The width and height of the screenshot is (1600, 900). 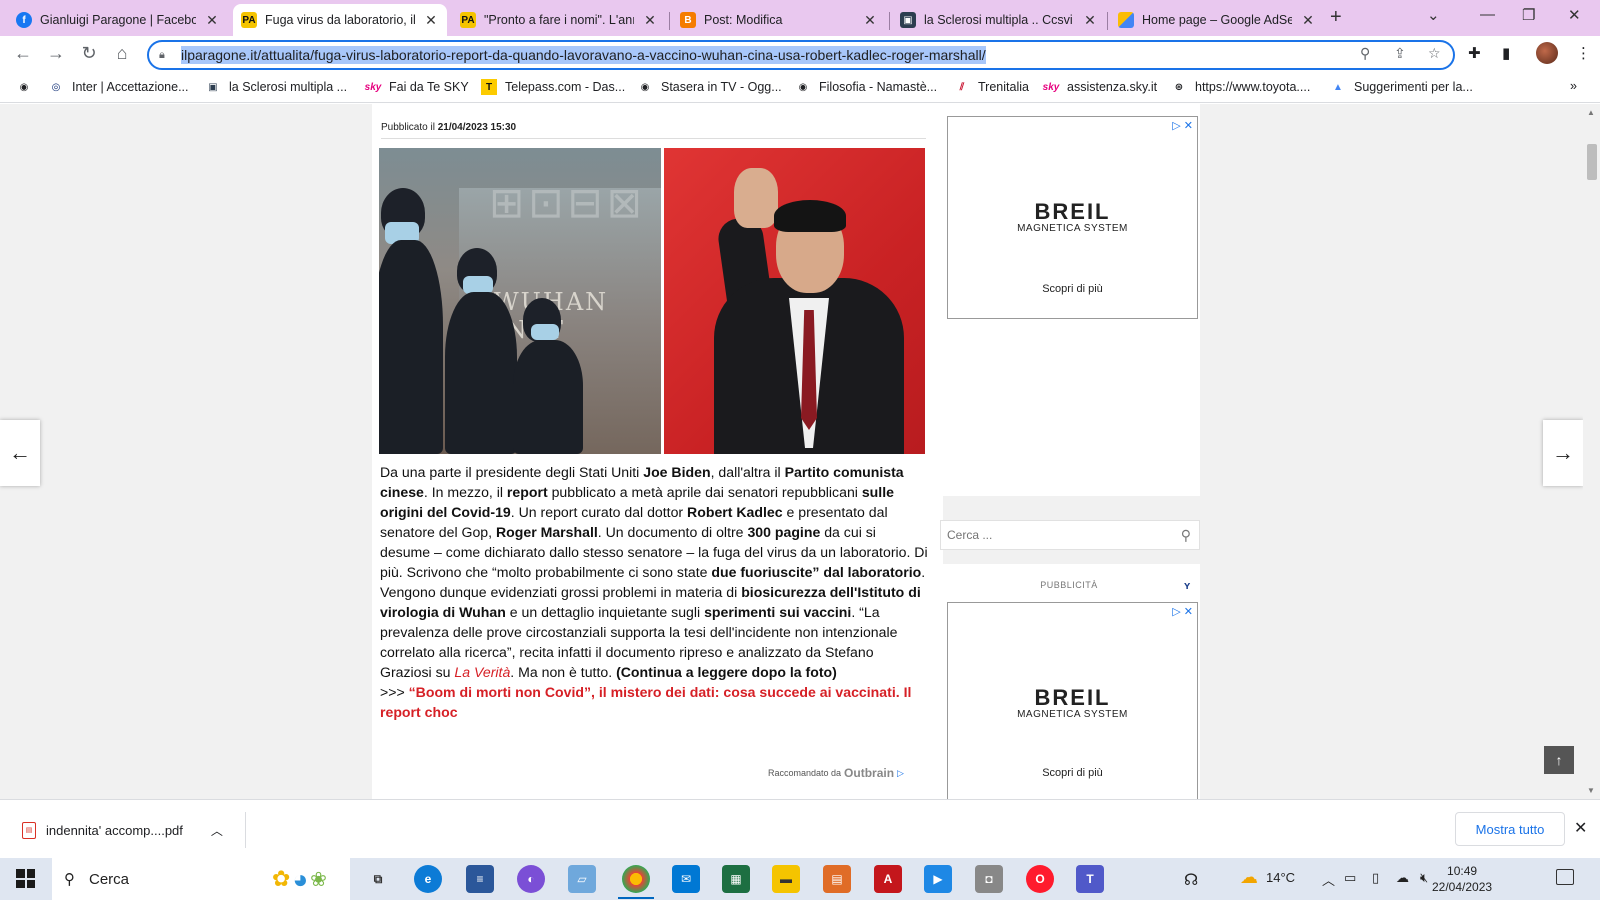 What do you see at coordinates (118, 20) in the screenshot?
I see `tab-facebook: f Gianluigi Paragone | Facebo ✕` at bounding box center [118, 20].